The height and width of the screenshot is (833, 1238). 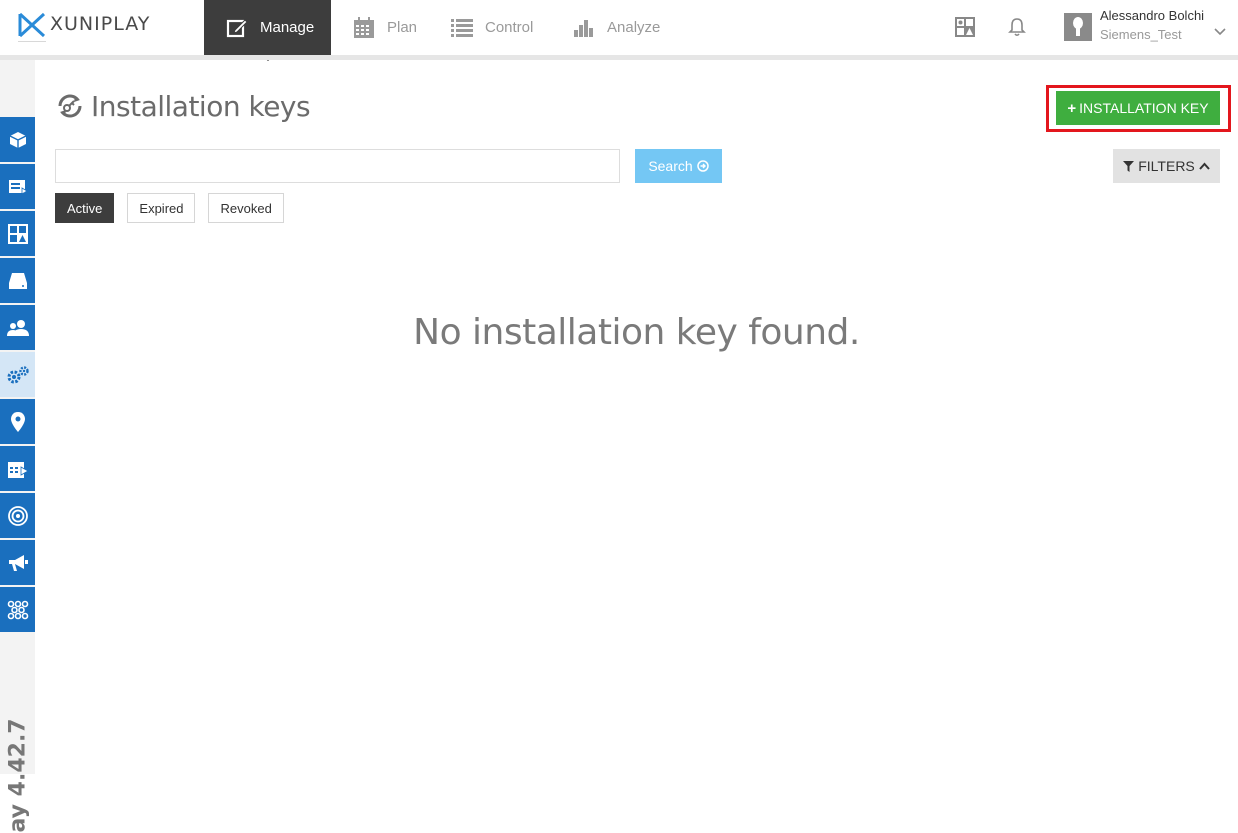 I want to click on storage-icon, so click(x=17, y=280).